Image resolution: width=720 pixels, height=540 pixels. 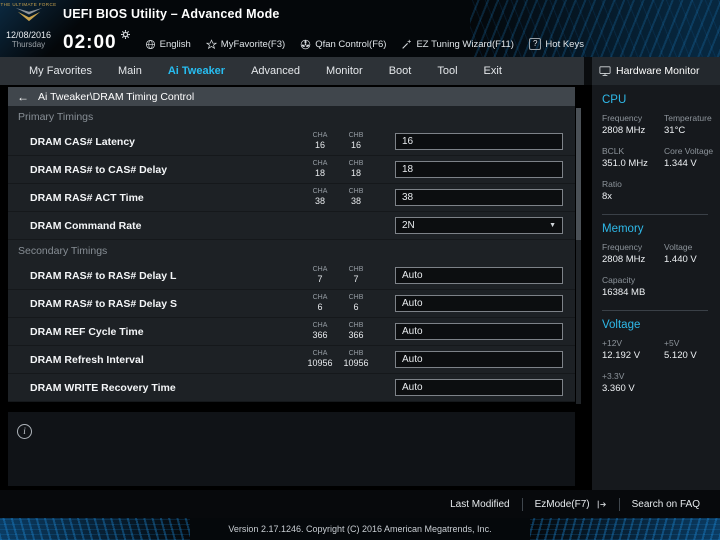 I want to click on fan-icon, so click(x=305, y=44).